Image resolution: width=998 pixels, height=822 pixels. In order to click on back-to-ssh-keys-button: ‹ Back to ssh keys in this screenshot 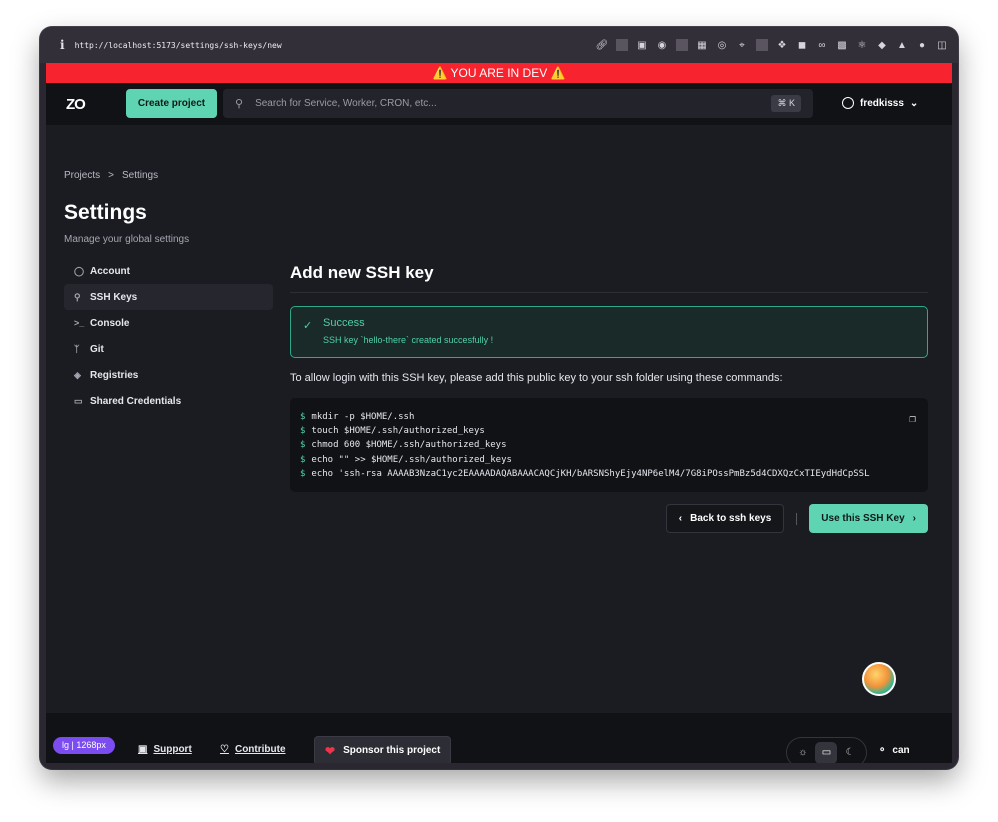, I will do `click(725, 518)`.